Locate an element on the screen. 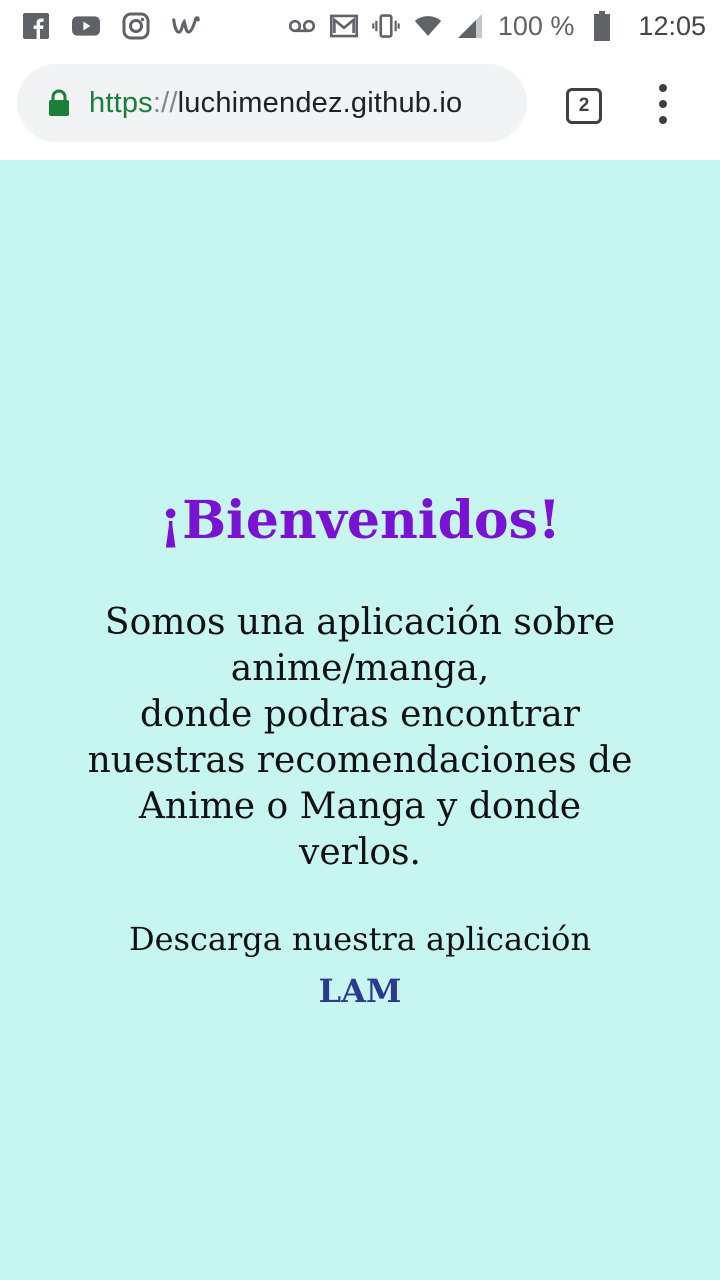 The image size is (720, 1280). facebook-icon is located at coordinates (36, 26).